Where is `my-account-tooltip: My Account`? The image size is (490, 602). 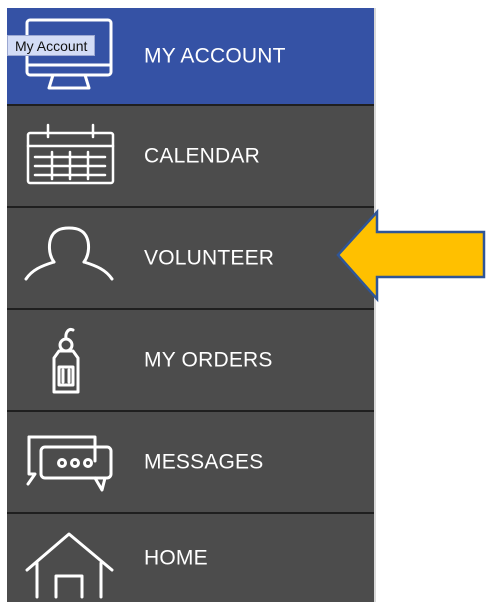
my-account-tooltip: My Account is located at coordinates (51, 45).